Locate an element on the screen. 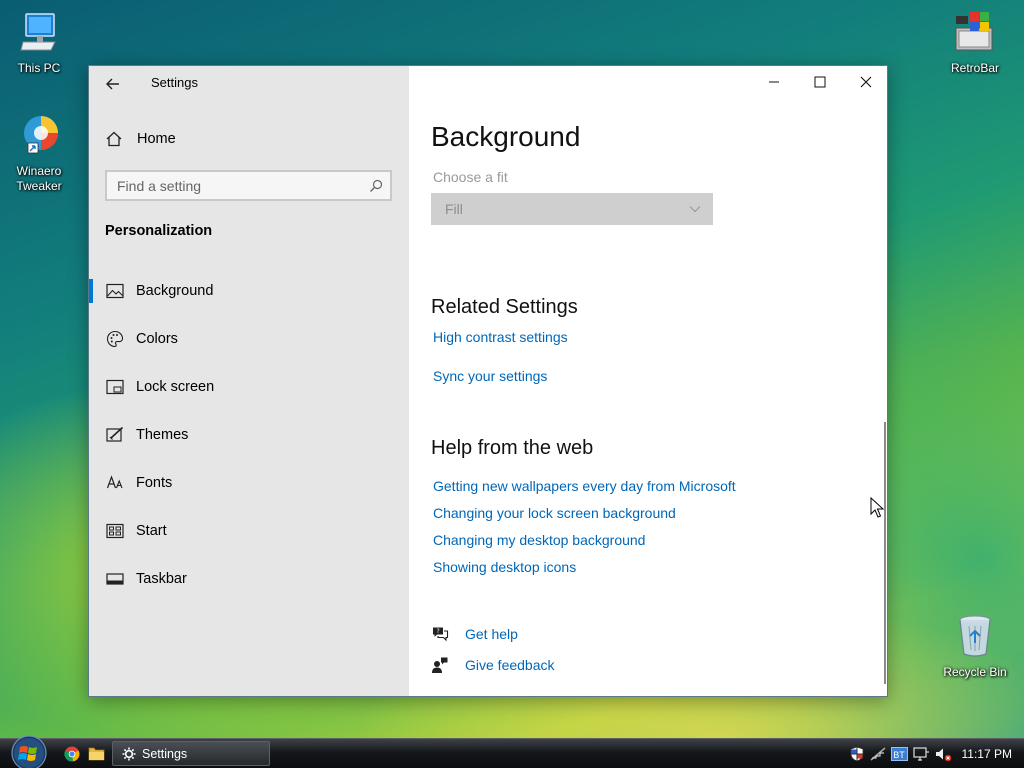  palette-icon is located at coordinates (115, 339).